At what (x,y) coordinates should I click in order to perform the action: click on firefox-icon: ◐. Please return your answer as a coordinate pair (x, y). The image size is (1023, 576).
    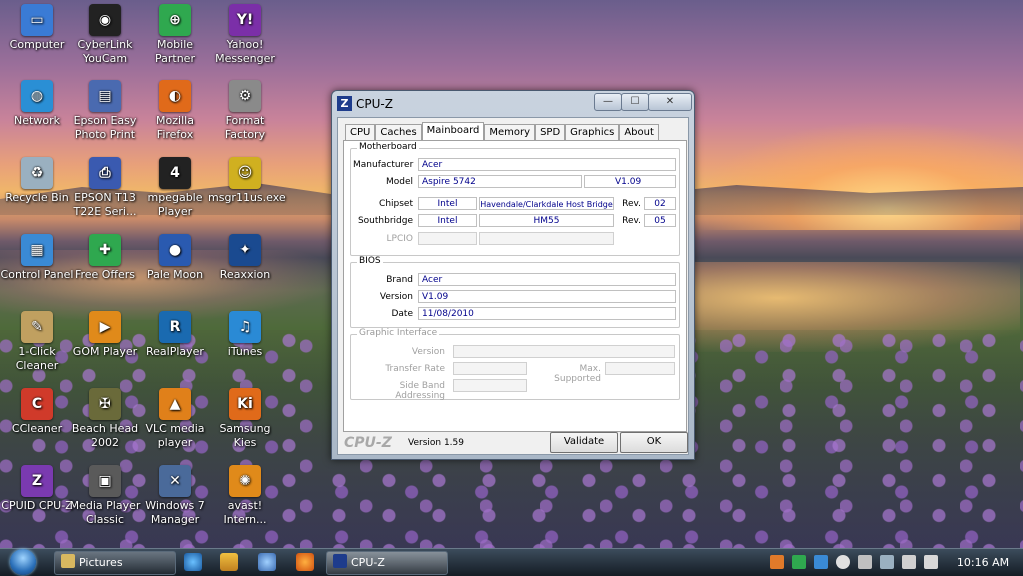
    Looking at the image, I should click on (175, 96).